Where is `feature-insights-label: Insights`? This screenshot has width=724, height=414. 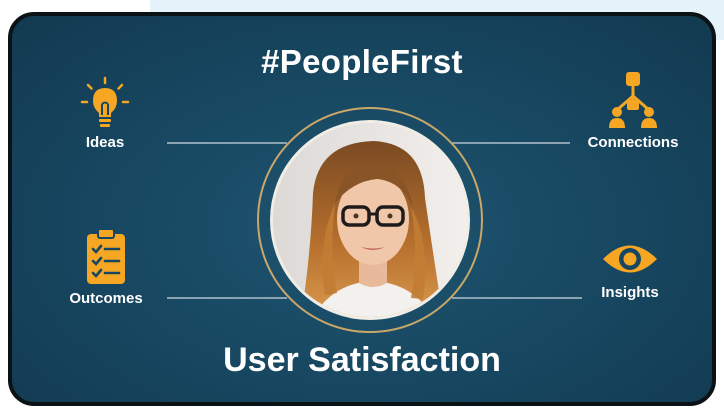 feature-insights-label: Insights is located at coordinates (630, 292).